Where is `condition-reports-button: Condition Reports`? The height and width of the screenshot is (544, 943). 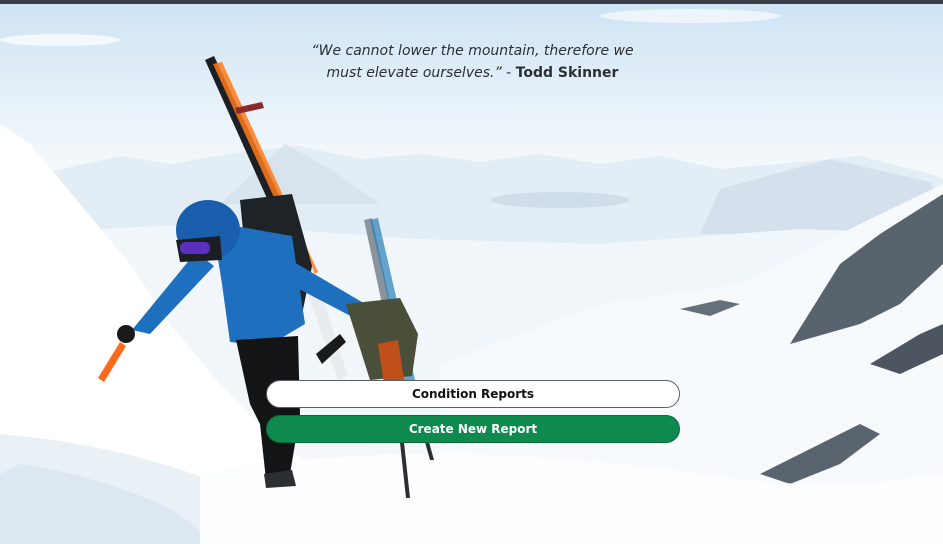 condition-reports-button: Condition Reports is located at coordinates (473, 394).